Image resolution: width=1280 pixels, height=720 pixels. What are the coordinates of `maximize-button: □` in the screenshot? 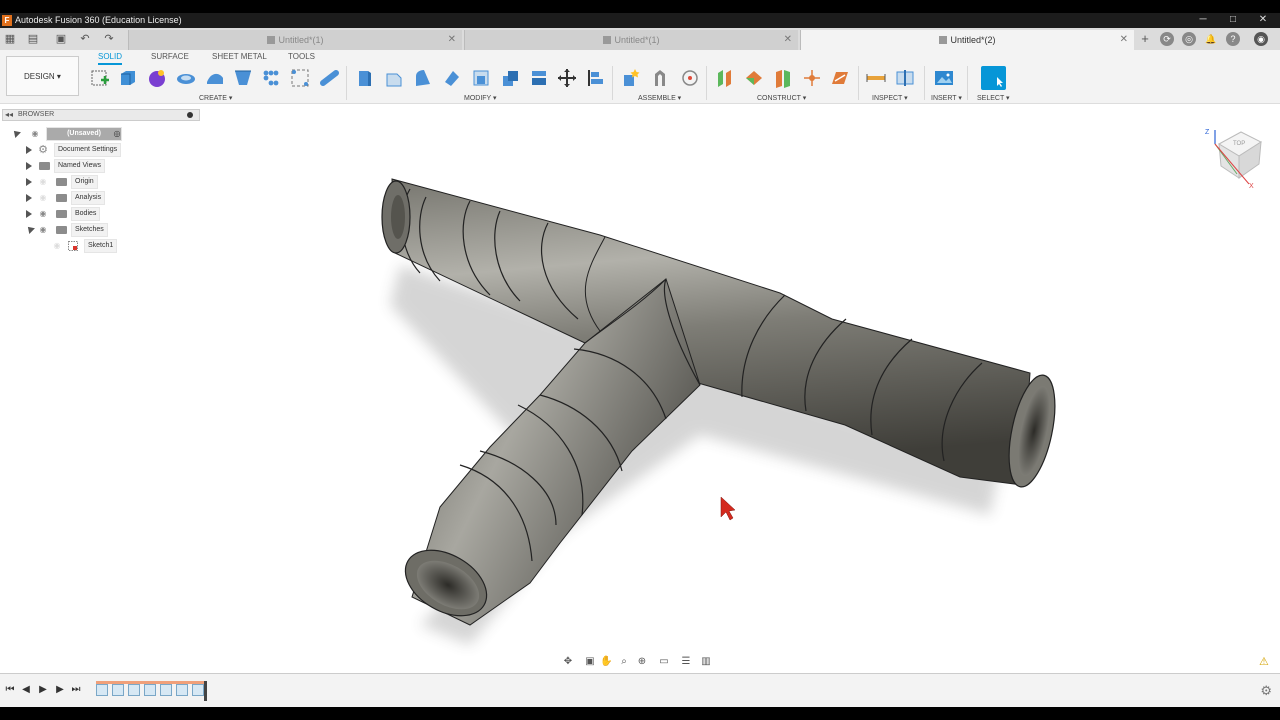 It's located at (1233, 20).